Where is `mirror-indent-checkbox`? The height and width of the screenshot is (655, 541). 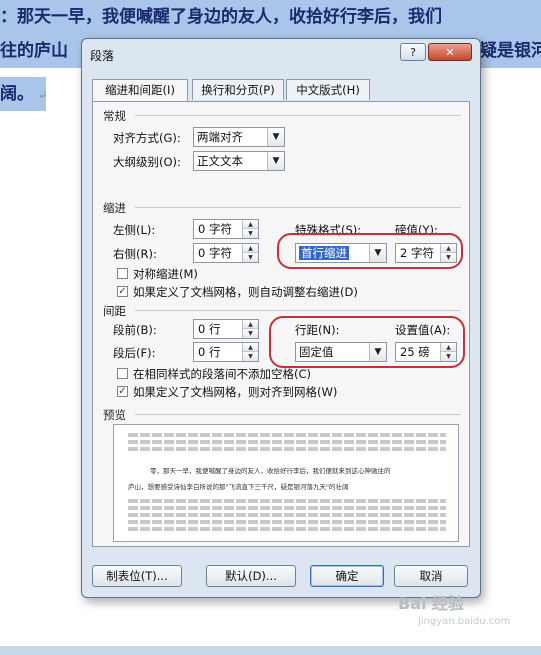
mirror-indent-checkbox is located at coordinates (122, 273).